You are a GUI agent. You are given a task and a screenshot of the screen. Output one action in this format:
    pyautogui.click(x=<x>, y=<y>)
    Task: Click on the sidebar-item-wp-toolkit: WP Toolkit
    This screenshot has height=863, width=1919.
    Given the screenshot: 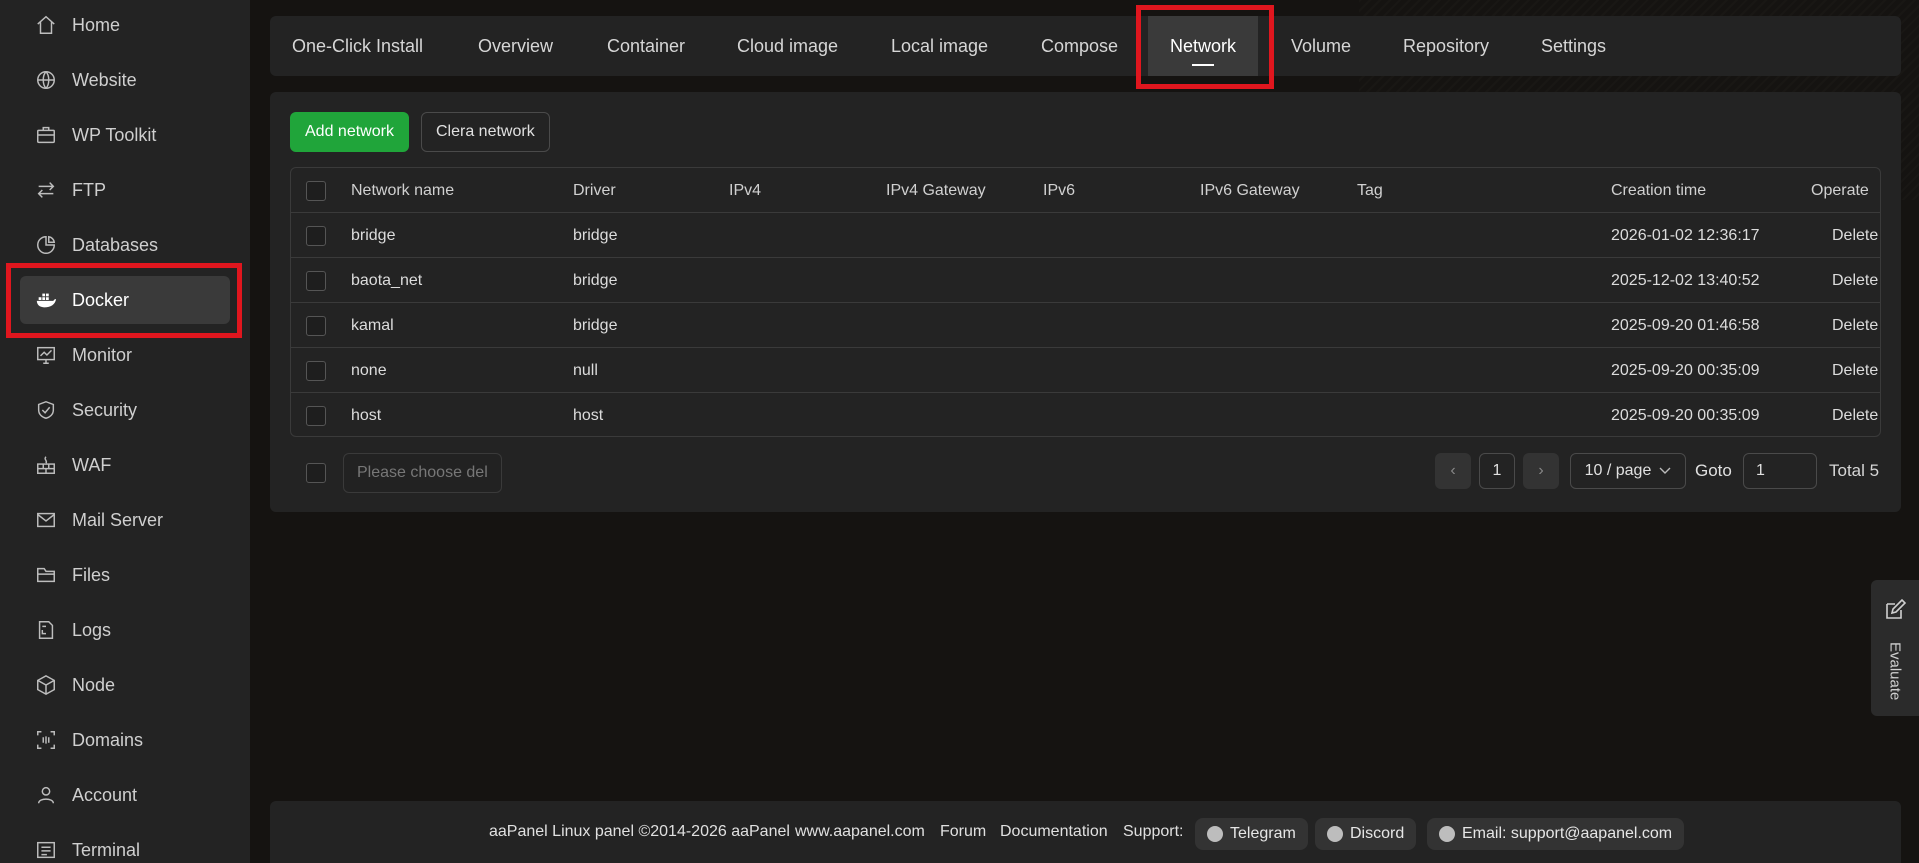 What is the action you would take?
    pyautogui.click(x=125, y=135)
    